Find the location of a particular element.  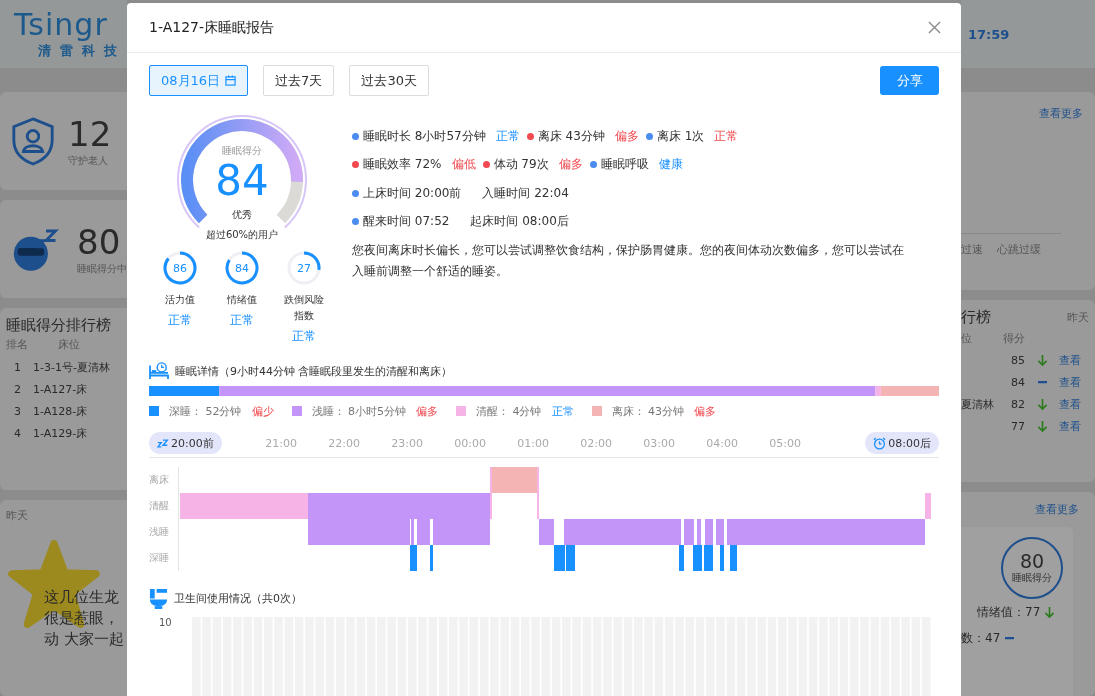

toilet-icon is located at coordinates (158, 598).